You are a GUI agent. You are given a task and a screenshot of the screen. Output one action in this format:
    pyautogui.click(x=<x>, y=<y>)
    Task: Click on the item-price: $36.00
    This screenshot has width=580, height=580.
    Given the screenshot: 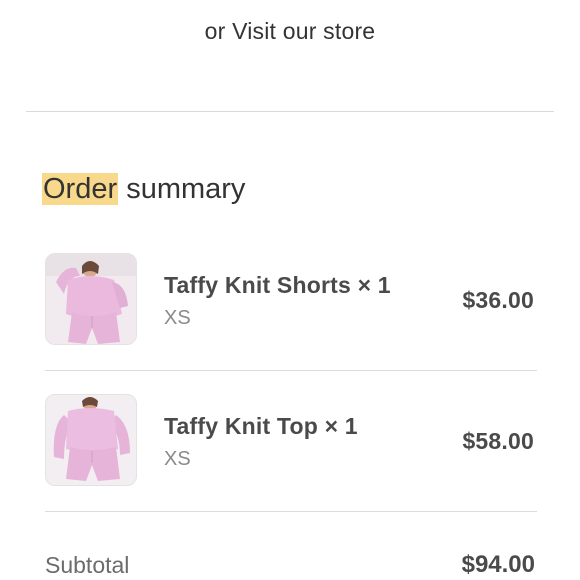 What is the action you would take?
    pyautogui.click(x=498, y=300)
    